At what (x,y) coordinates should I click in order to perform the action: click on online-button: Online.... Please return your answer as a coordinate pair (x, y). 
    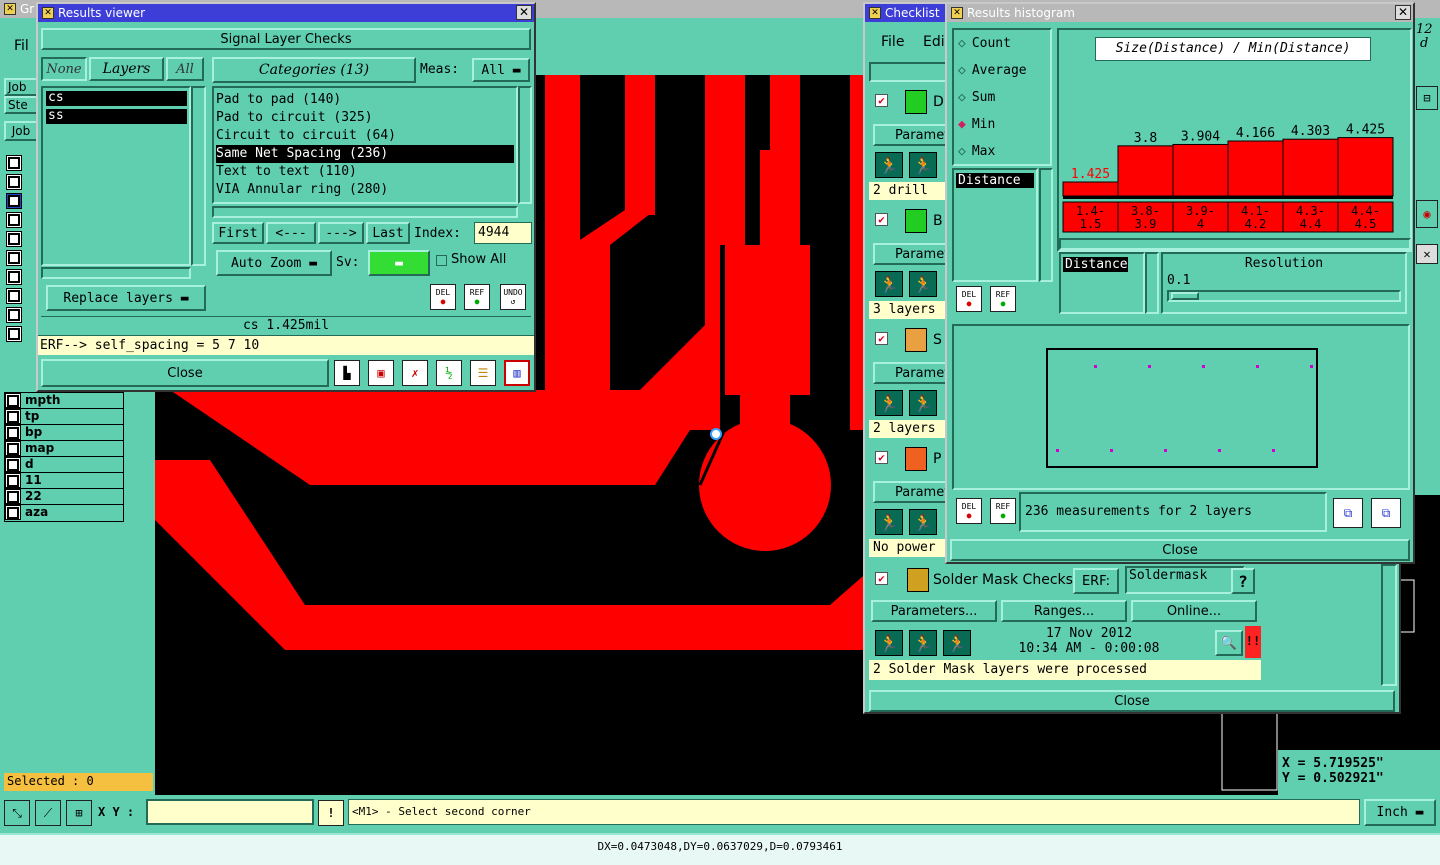
    Looking at the image, I should click on (1194, 611).